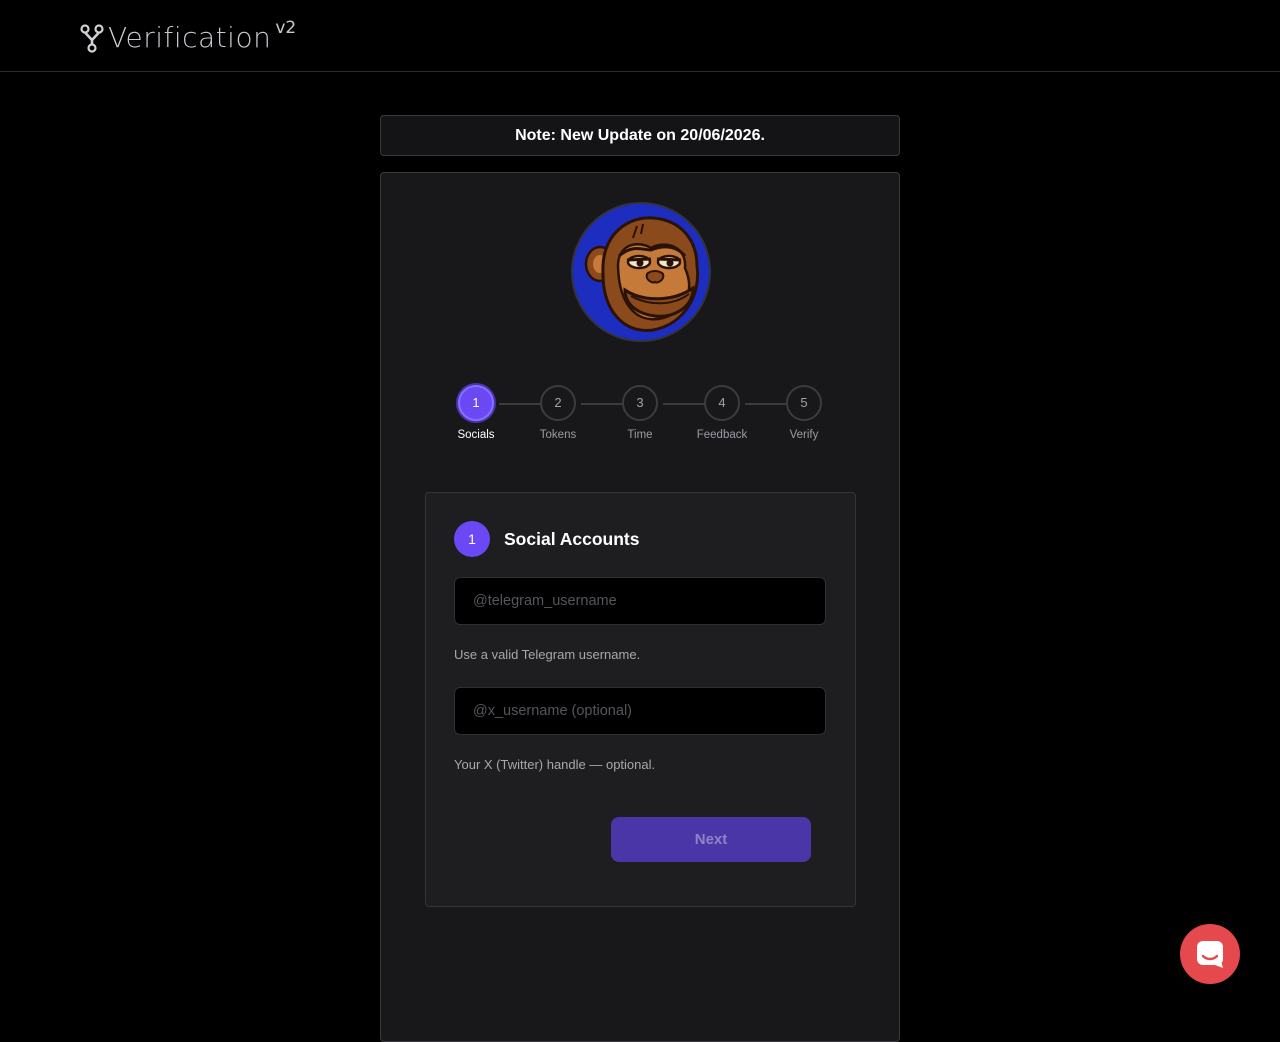  I want to click on x-handle-hint: Your X (Twitter) handle — optional., so click(555, 764).